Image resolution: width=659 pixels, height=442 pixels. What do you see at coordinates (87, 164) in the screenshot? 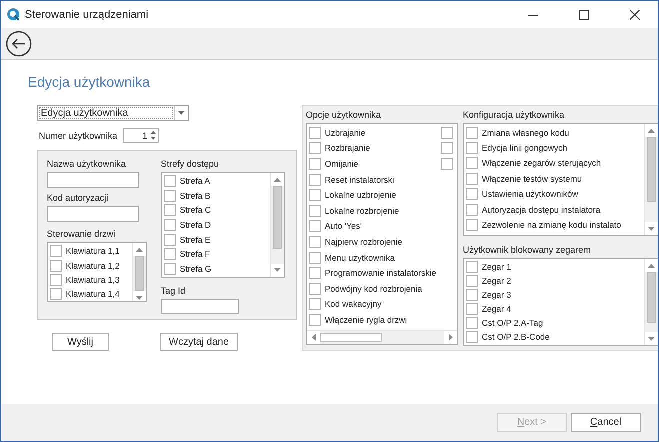
I see `field-label: Nazwa użytkownika` at bounding box center [87, 164].